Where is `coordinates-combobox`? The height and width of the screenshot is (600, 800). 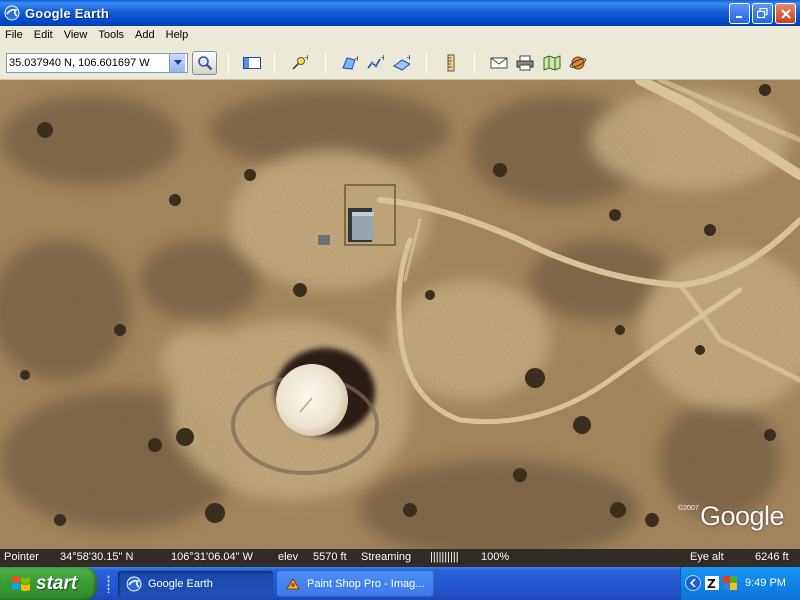 coordinates-combobox is located at coordinates (97, 63).